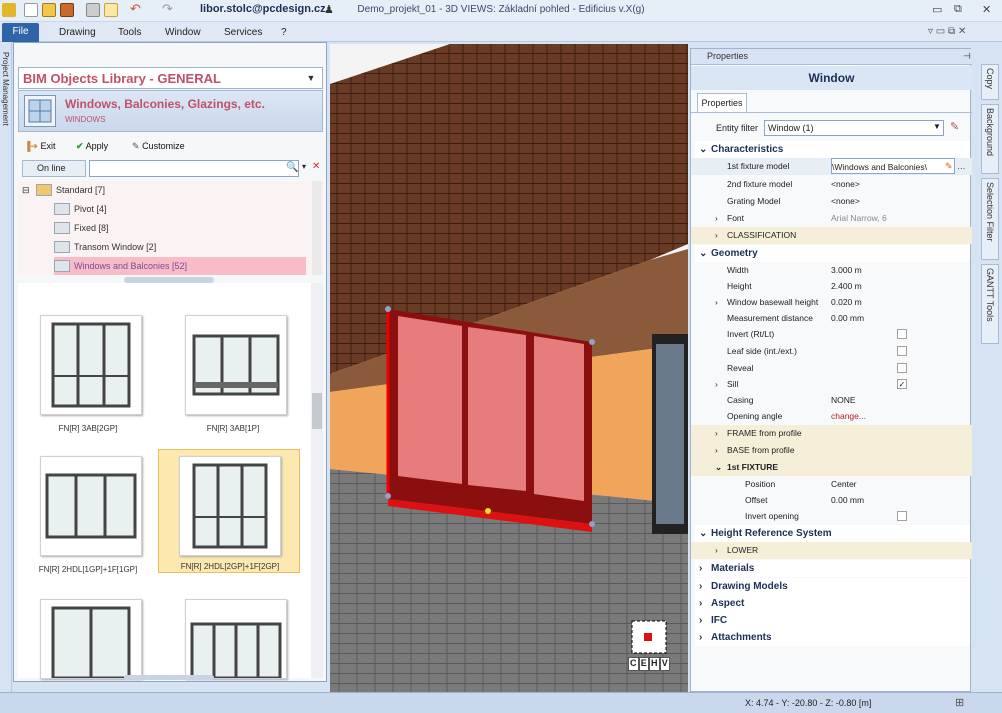 Image resolution: width=1002 pixels, height=713 pixels. I want to click on row-offset: Offset 0.00 mm, so click(831, 500).